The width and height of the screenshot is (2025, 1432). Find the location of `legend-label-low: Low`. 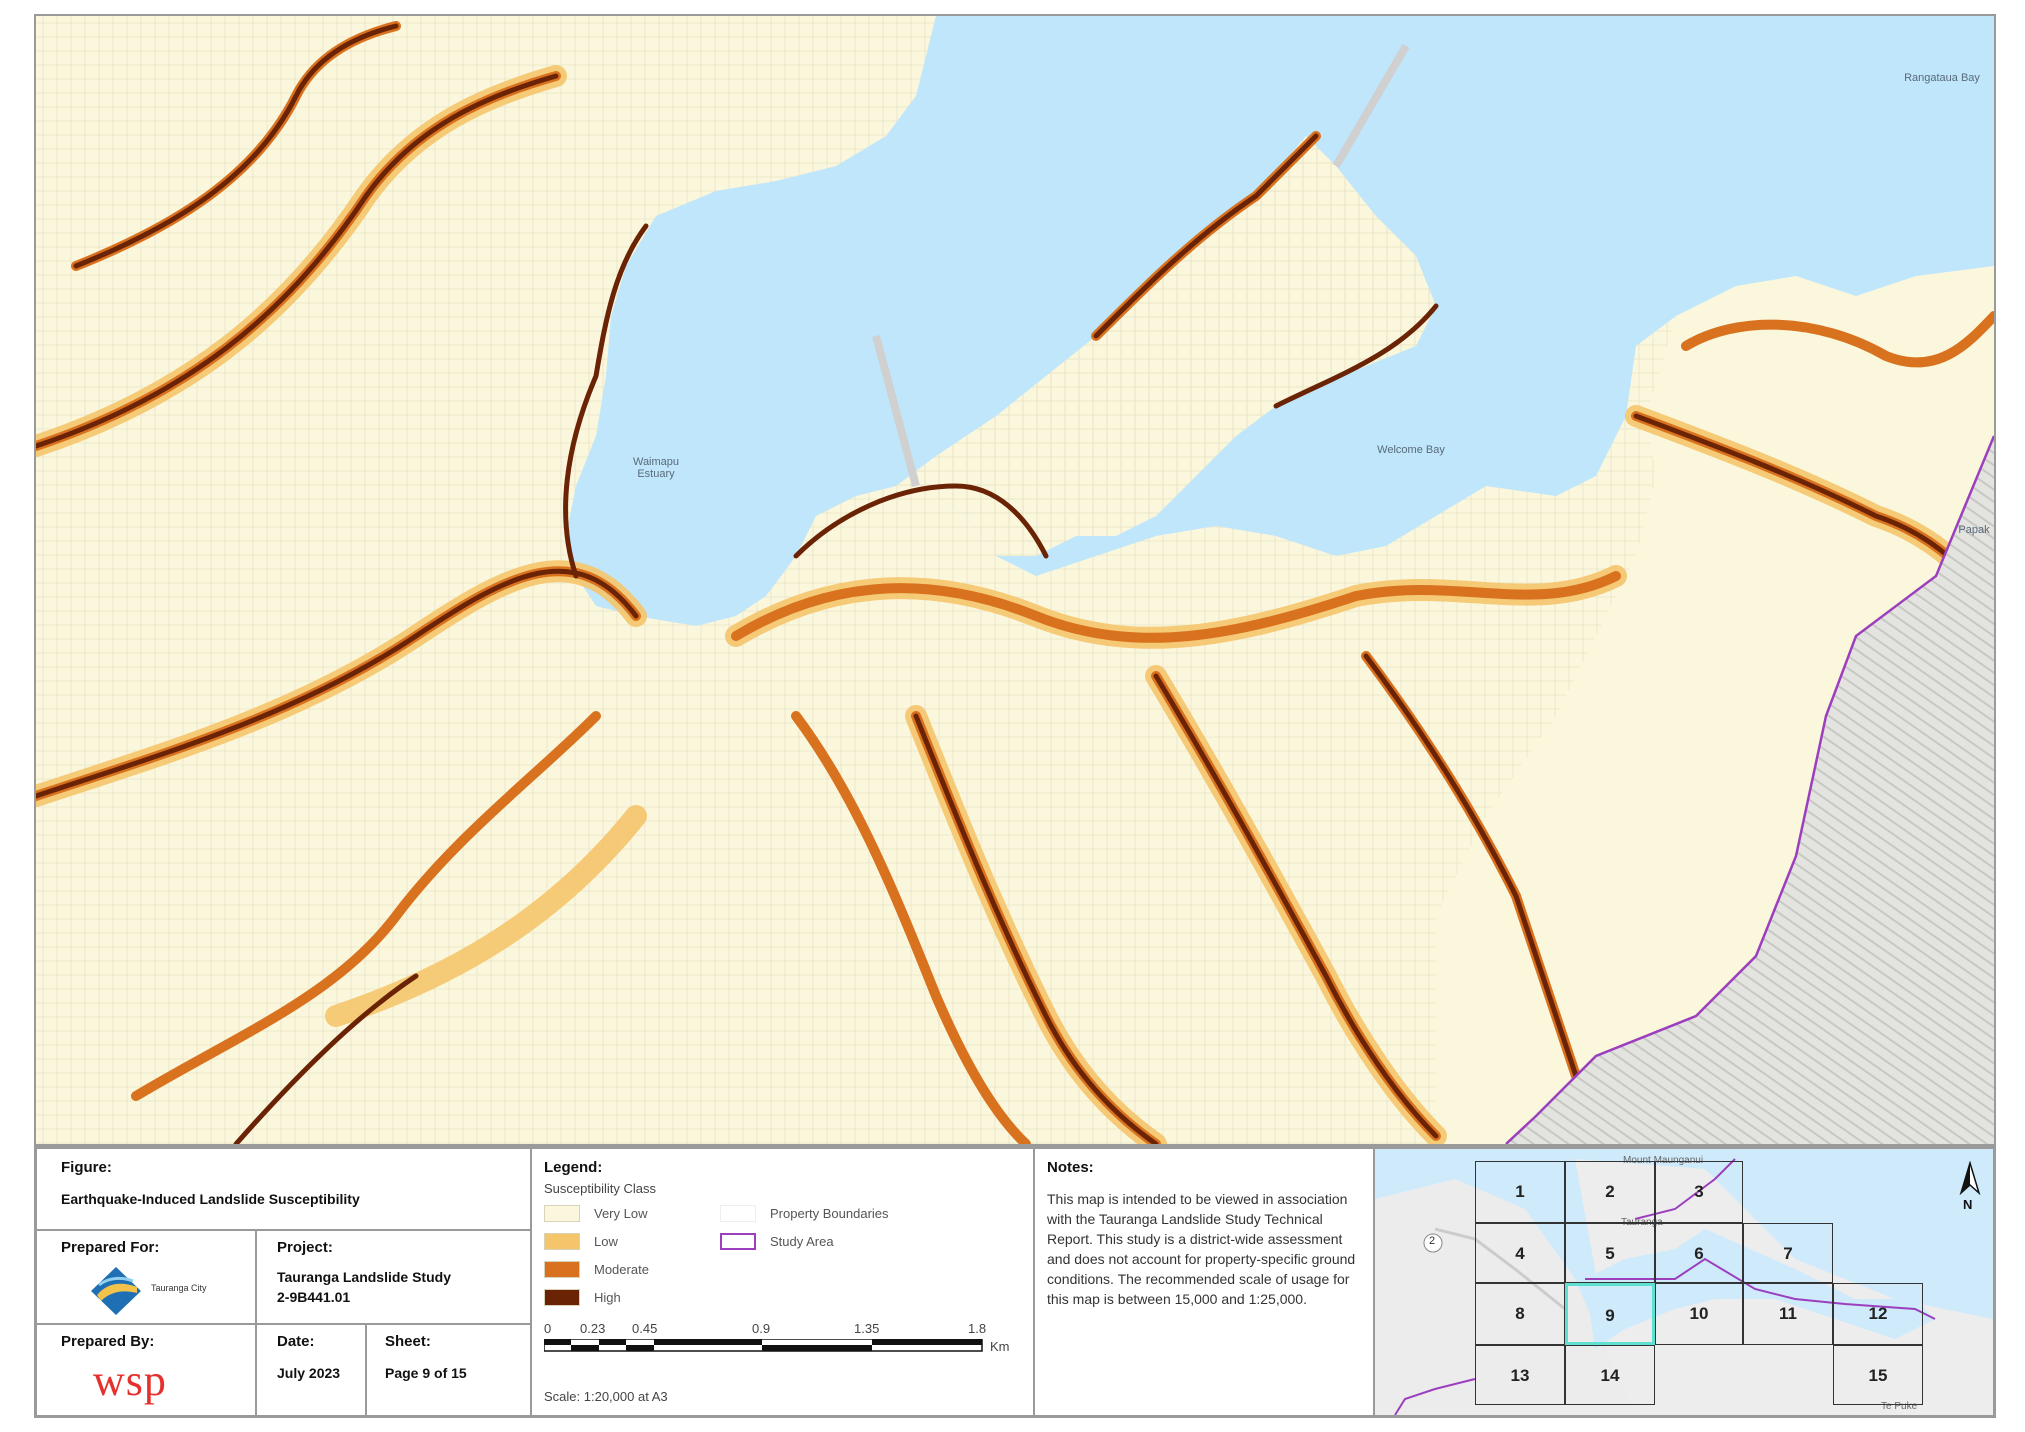

legend-label-low: Low is located at coordinates (606, 1241).